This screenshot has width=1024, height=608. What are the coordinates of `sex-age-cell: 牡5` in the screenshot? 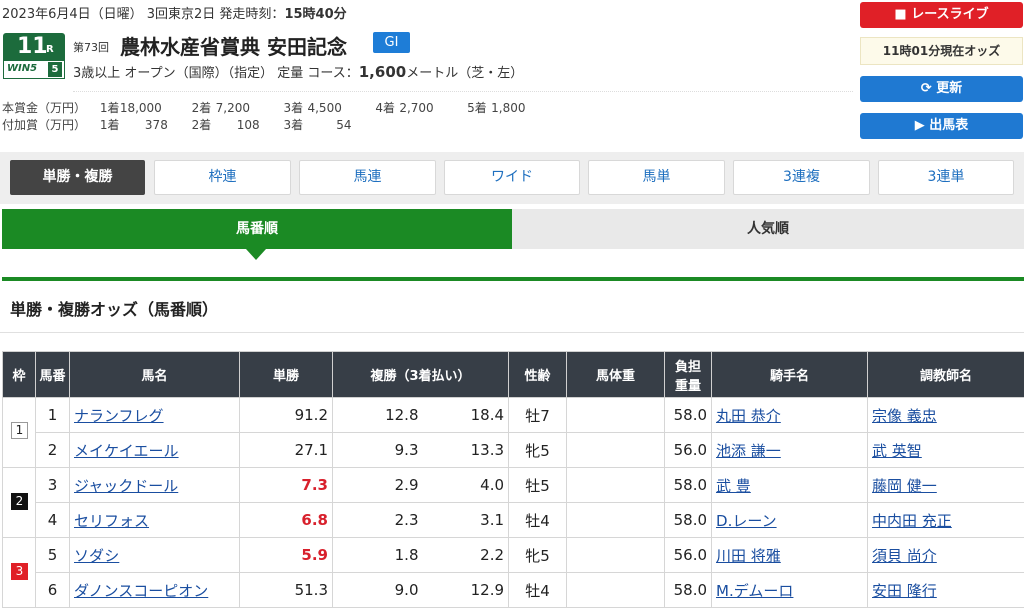 It's located at (538, 485).